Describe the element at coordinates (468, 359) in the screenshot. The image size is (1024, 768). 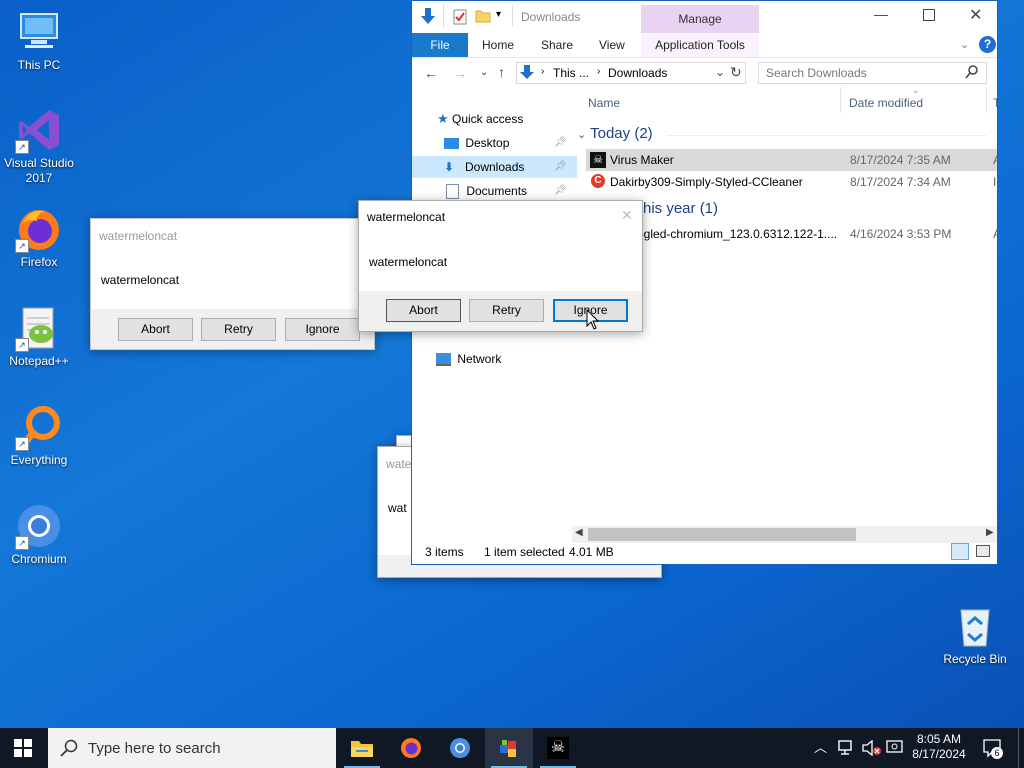
I see `nav-item-network: Network` at that location.